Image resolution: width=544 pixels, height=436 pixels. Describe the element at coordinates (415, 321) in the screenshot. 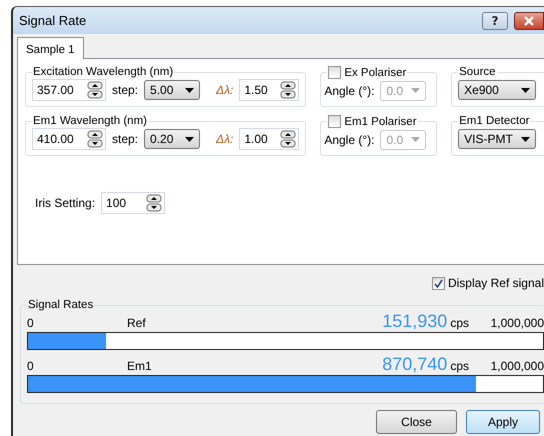

I see `rate-value: 151,930` at that location.